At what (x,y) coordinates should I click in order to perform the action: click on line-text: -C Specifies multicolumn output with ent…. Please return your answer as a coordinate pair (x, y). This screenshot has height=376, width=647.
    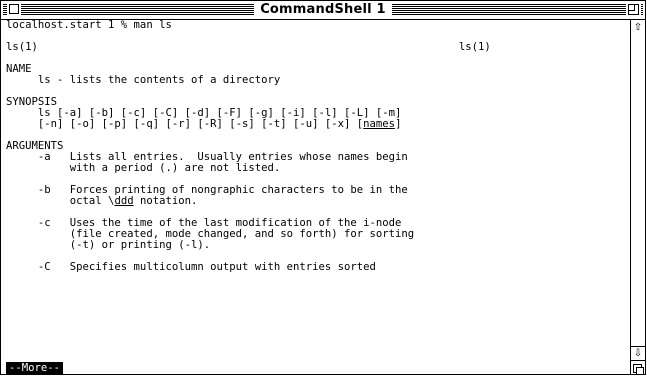
    Looking at the image, I should click on (191, 267).